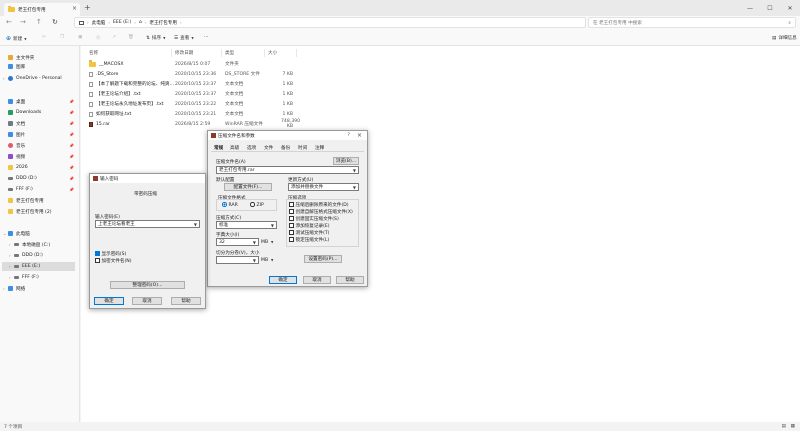  I want to click on back-icon: ←, so click(9, 22).